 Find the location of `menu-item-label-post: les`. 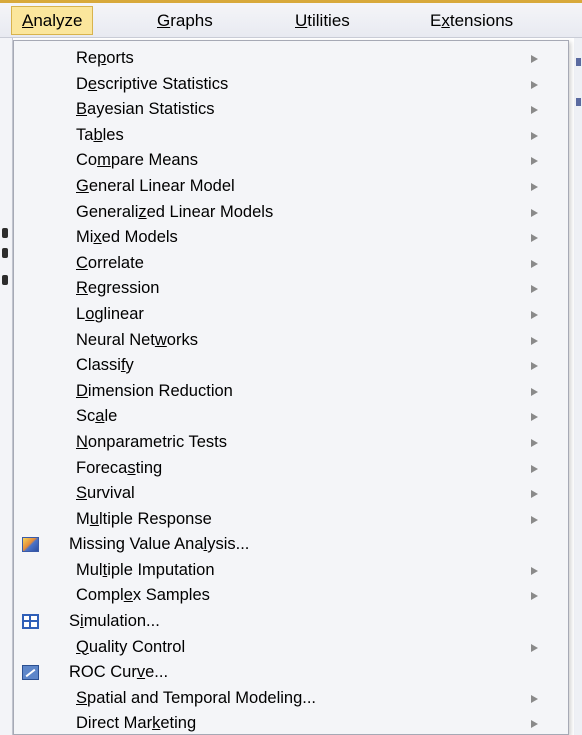

menu-item-label-post: les is located at coordinates (113, 134).